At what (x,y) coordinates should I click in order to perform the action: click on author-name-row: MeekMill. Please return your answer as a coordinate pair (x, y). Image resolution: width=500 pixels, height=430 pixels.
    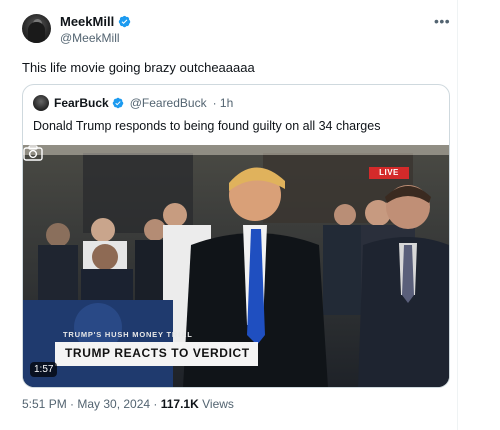
    Looking at the image, I should click on (95, 21).